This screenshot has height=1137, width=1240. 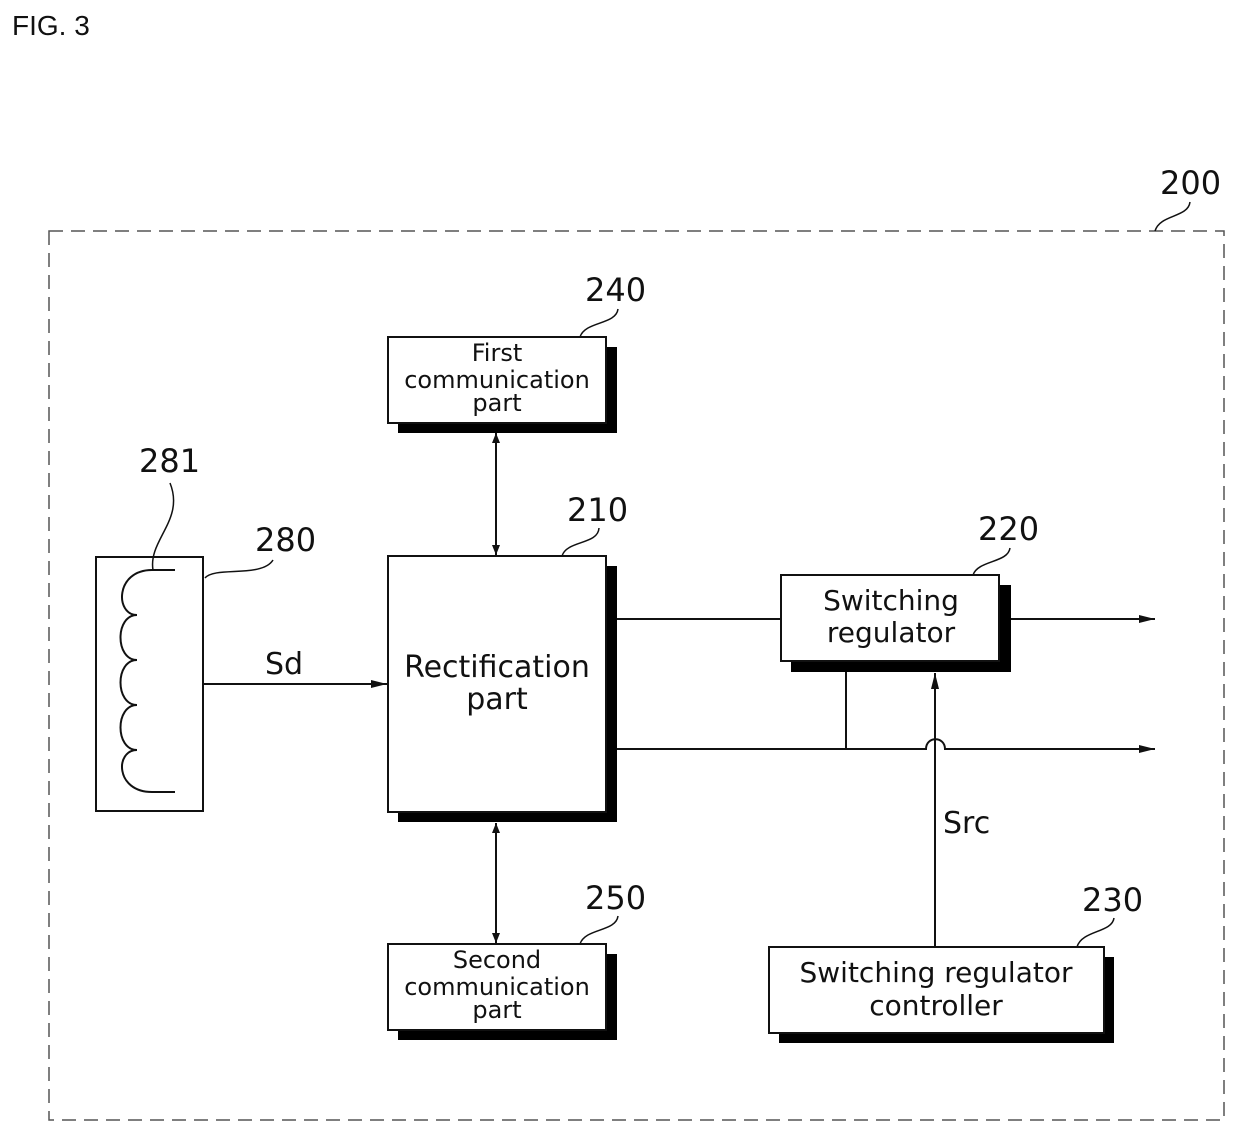 I want to click on coil-block-ref-label: 280, so click(x=285, y=540).